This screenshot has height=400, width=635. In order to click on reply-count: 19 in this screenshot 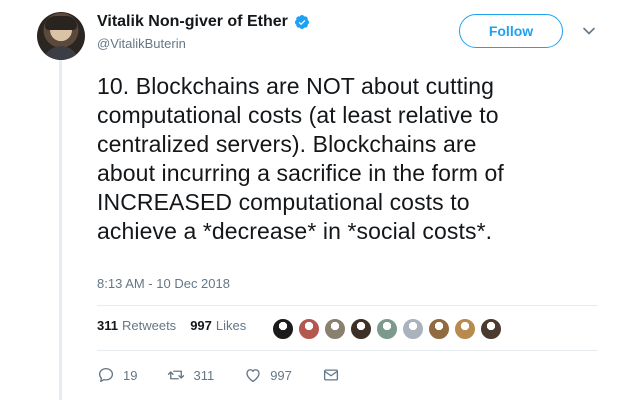, I will do `click(130, 375)`.